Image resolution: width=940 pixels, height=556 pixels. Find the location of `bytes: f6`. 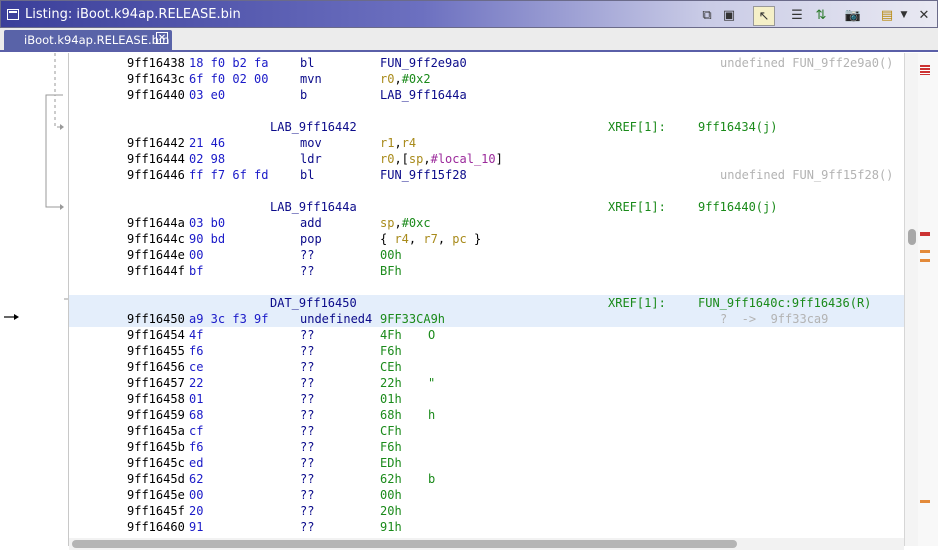

bytes: f6 is located at coordinates (196, 351).